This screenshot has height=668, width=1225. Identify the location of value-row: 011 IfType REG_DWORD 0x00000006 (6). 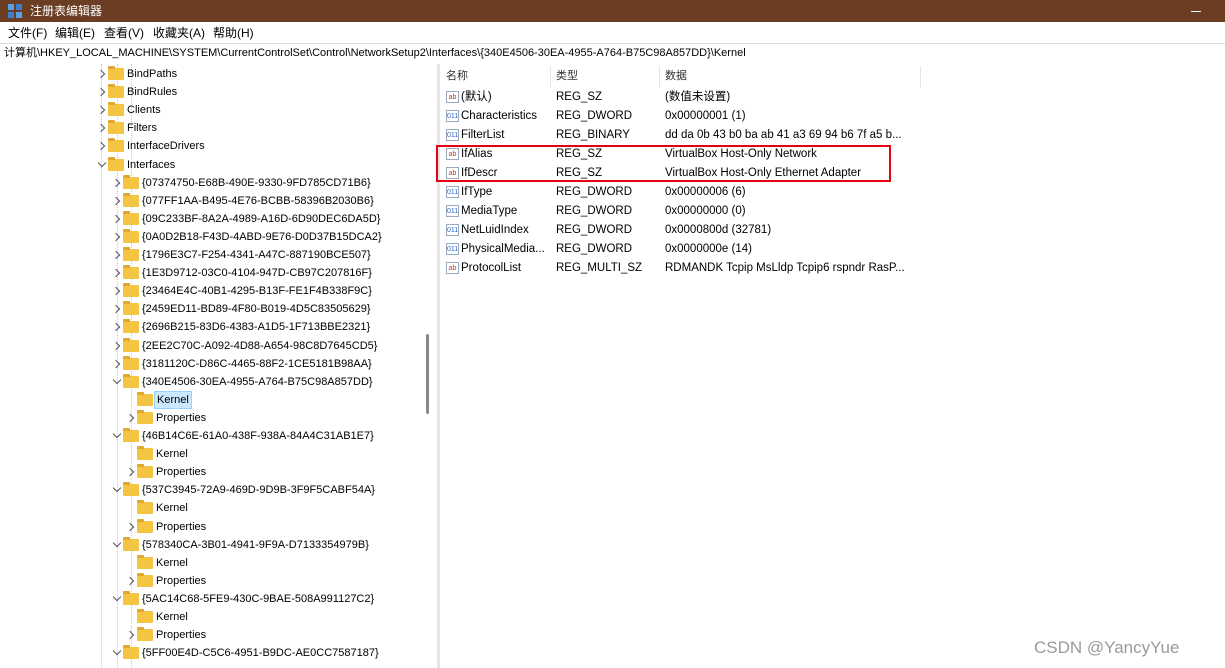
(832, 192).